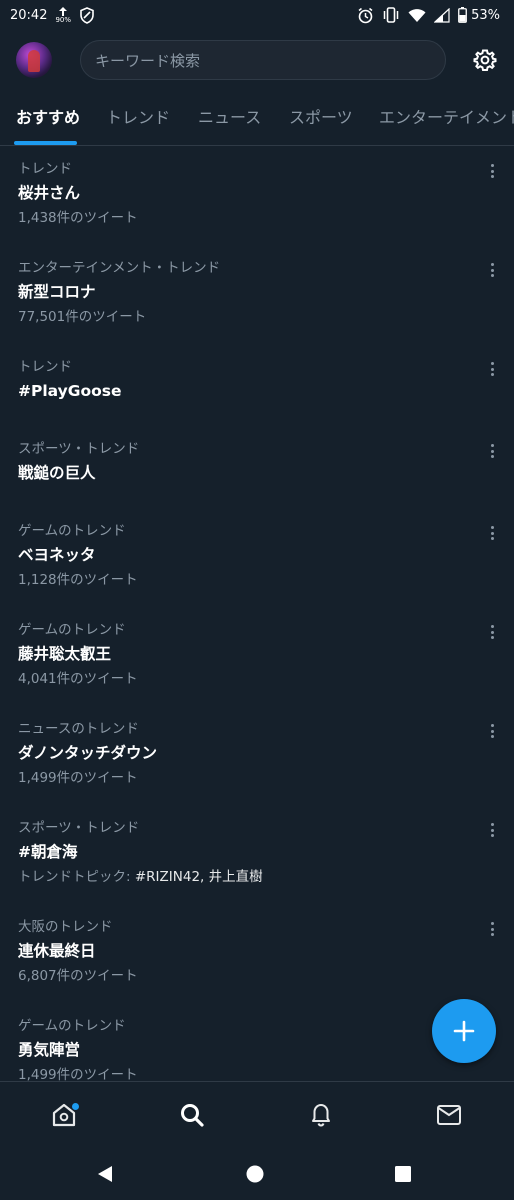 The image size is (514, 1200). Describe the element at coordinates (257, 293) in the screenshot. I see `trend-item: エンターテインメント・トレンド 新型コロナ 77,501件のツイート` at that location.